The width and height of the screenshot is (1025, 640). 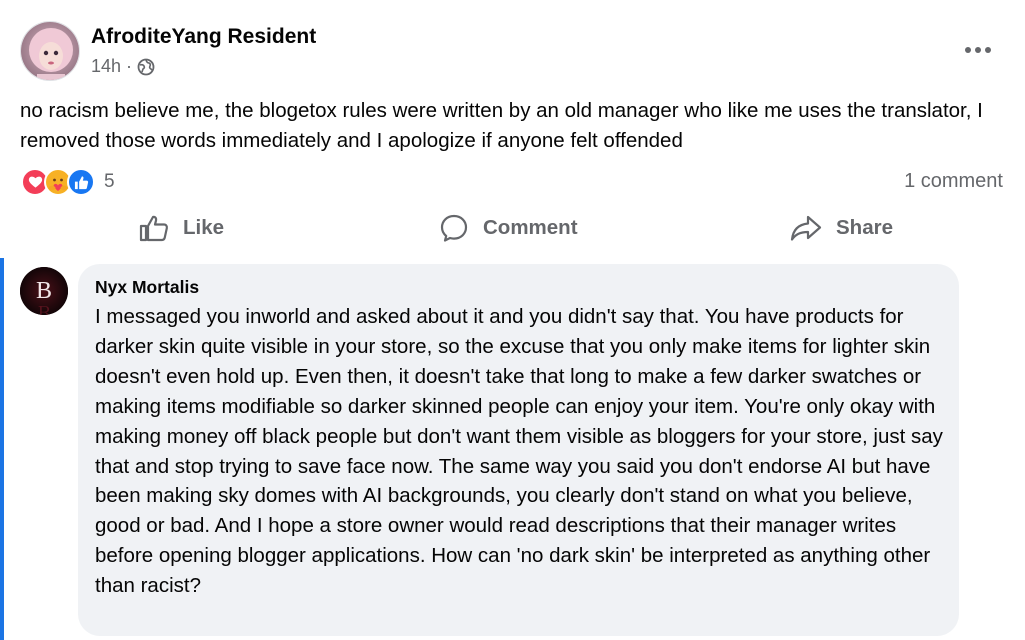 What do you see at coordinates (81, 182) in the screenshot?
I see `like-icon` at bounding box center [81, 182].